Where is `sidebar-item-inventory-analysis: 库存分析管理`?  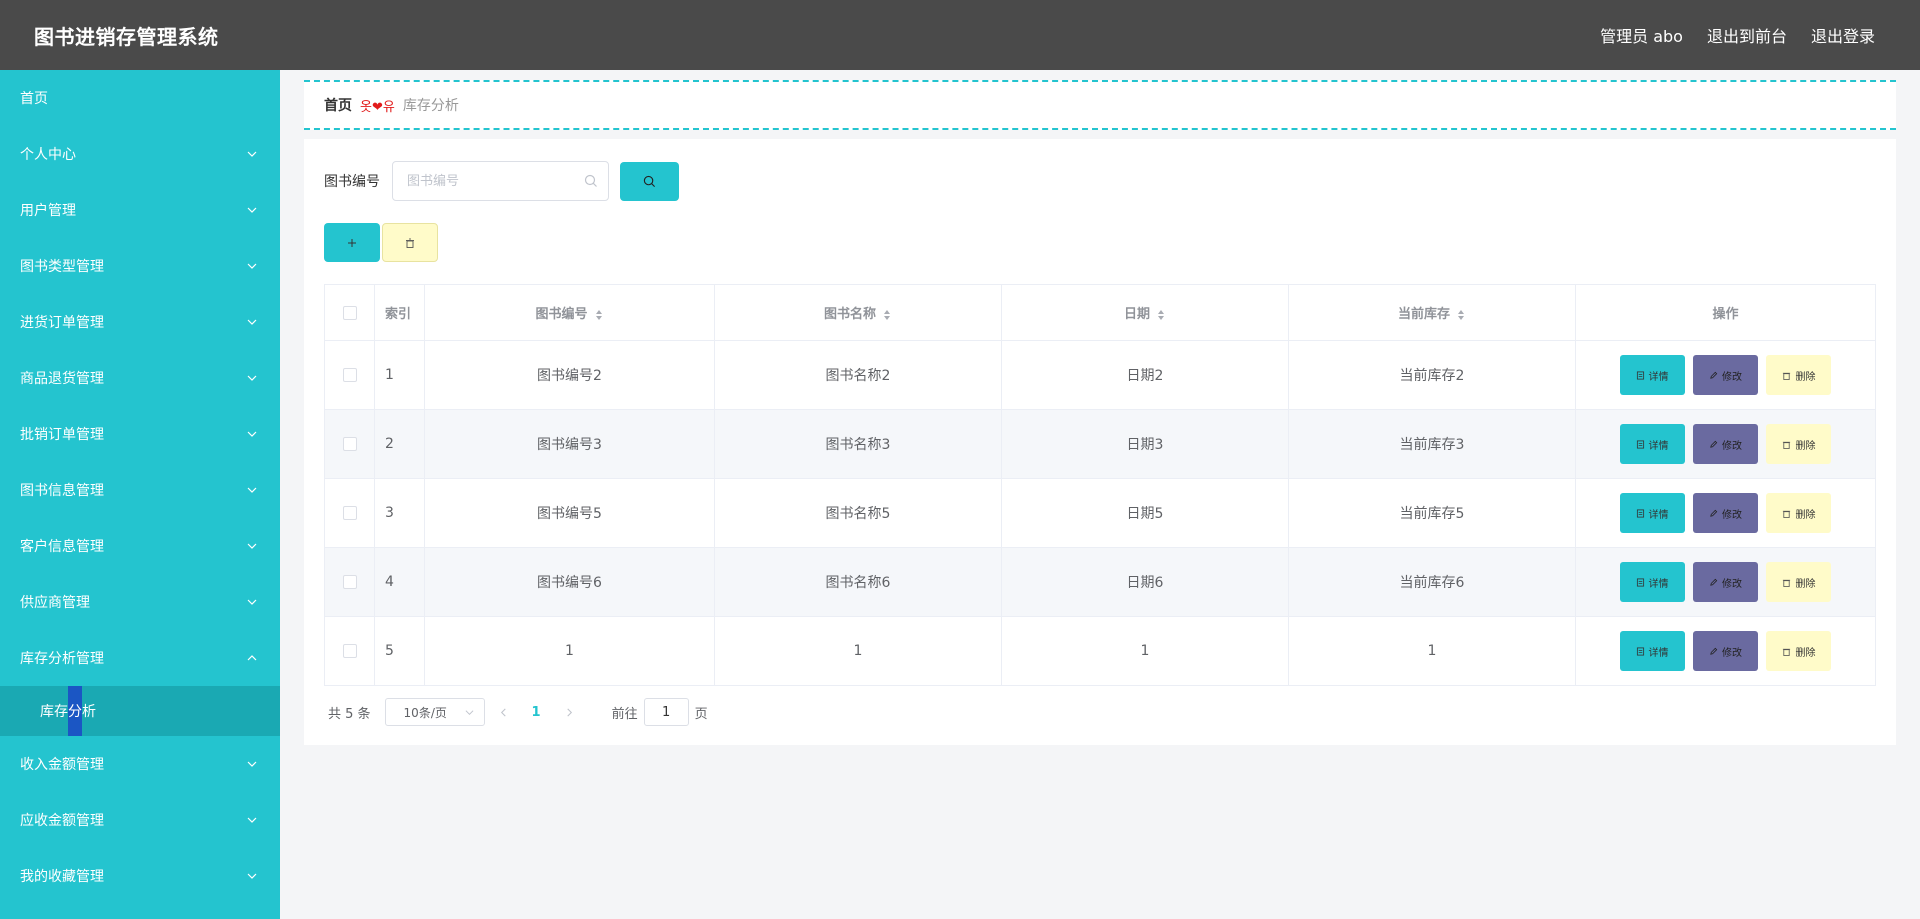 sidebar-item-inventory-analysis: 库存分析管理 is located at coordinates (140, 658).